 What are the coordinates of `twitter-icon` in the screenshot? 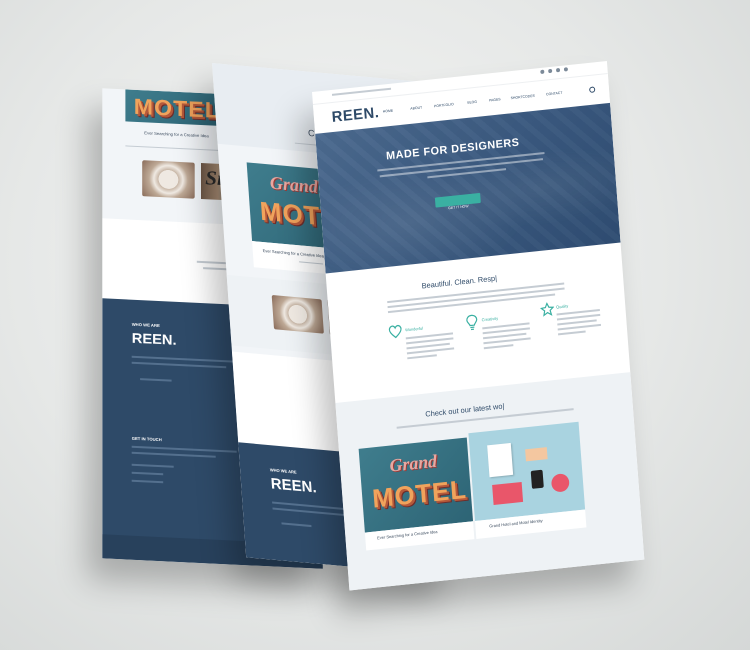 It's located at (550, 71).